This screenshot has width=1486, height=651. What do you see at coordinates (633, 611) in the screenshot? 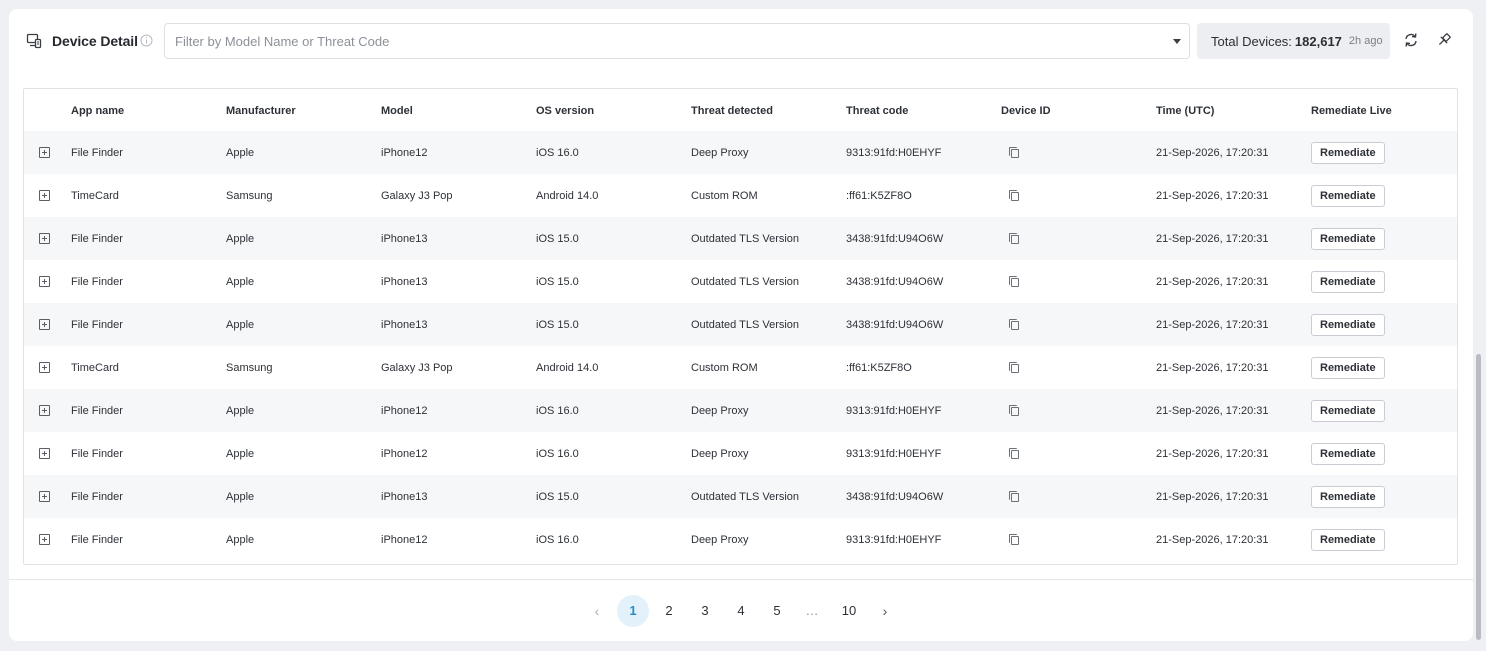
I see `page-button-1: 1` at bounding box center [633, 611].